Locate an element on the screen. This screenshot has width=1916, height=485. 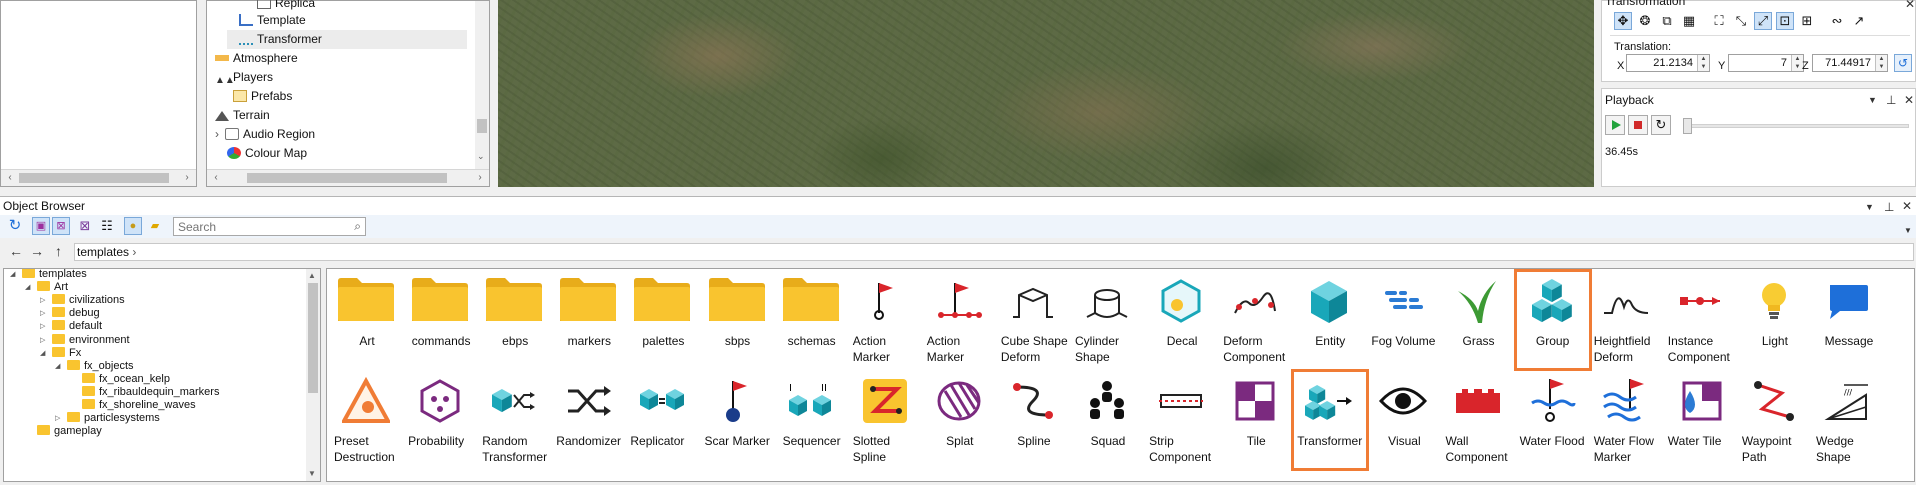
pivot-icon: ⊡ is located at coordinates (1785, 21).